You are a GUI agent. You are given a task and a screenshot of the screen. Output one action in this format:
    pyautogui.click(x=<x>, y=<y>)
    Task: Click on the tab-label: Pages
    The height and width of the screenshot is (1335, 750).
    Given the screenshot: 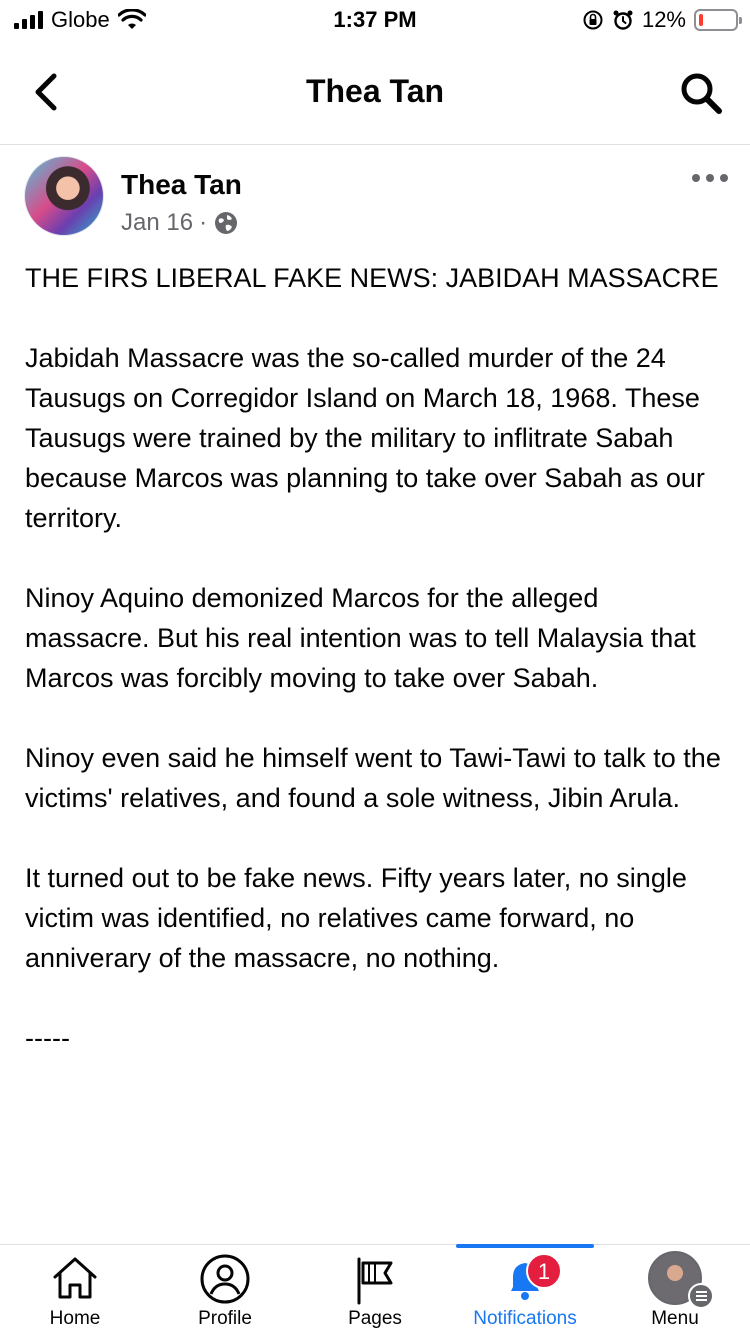 What is the action you would take?
    pyautogui.click(x=375, y=1319)
    